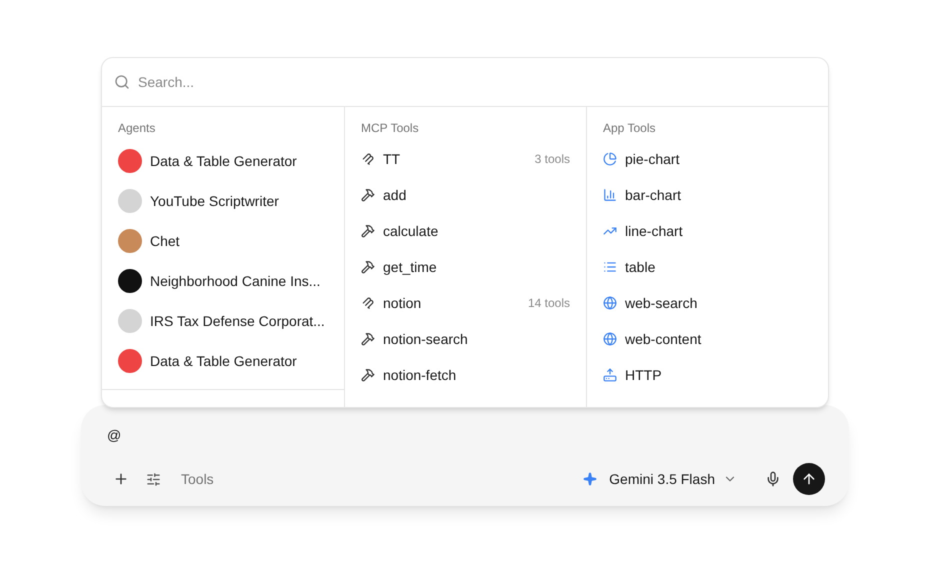 The height and width of the screenshot is (571, 932). What do you see at coordinates (707, 231) in the screenshot?
I see `menu-item: line-chart` at bounding box center [707, 231].